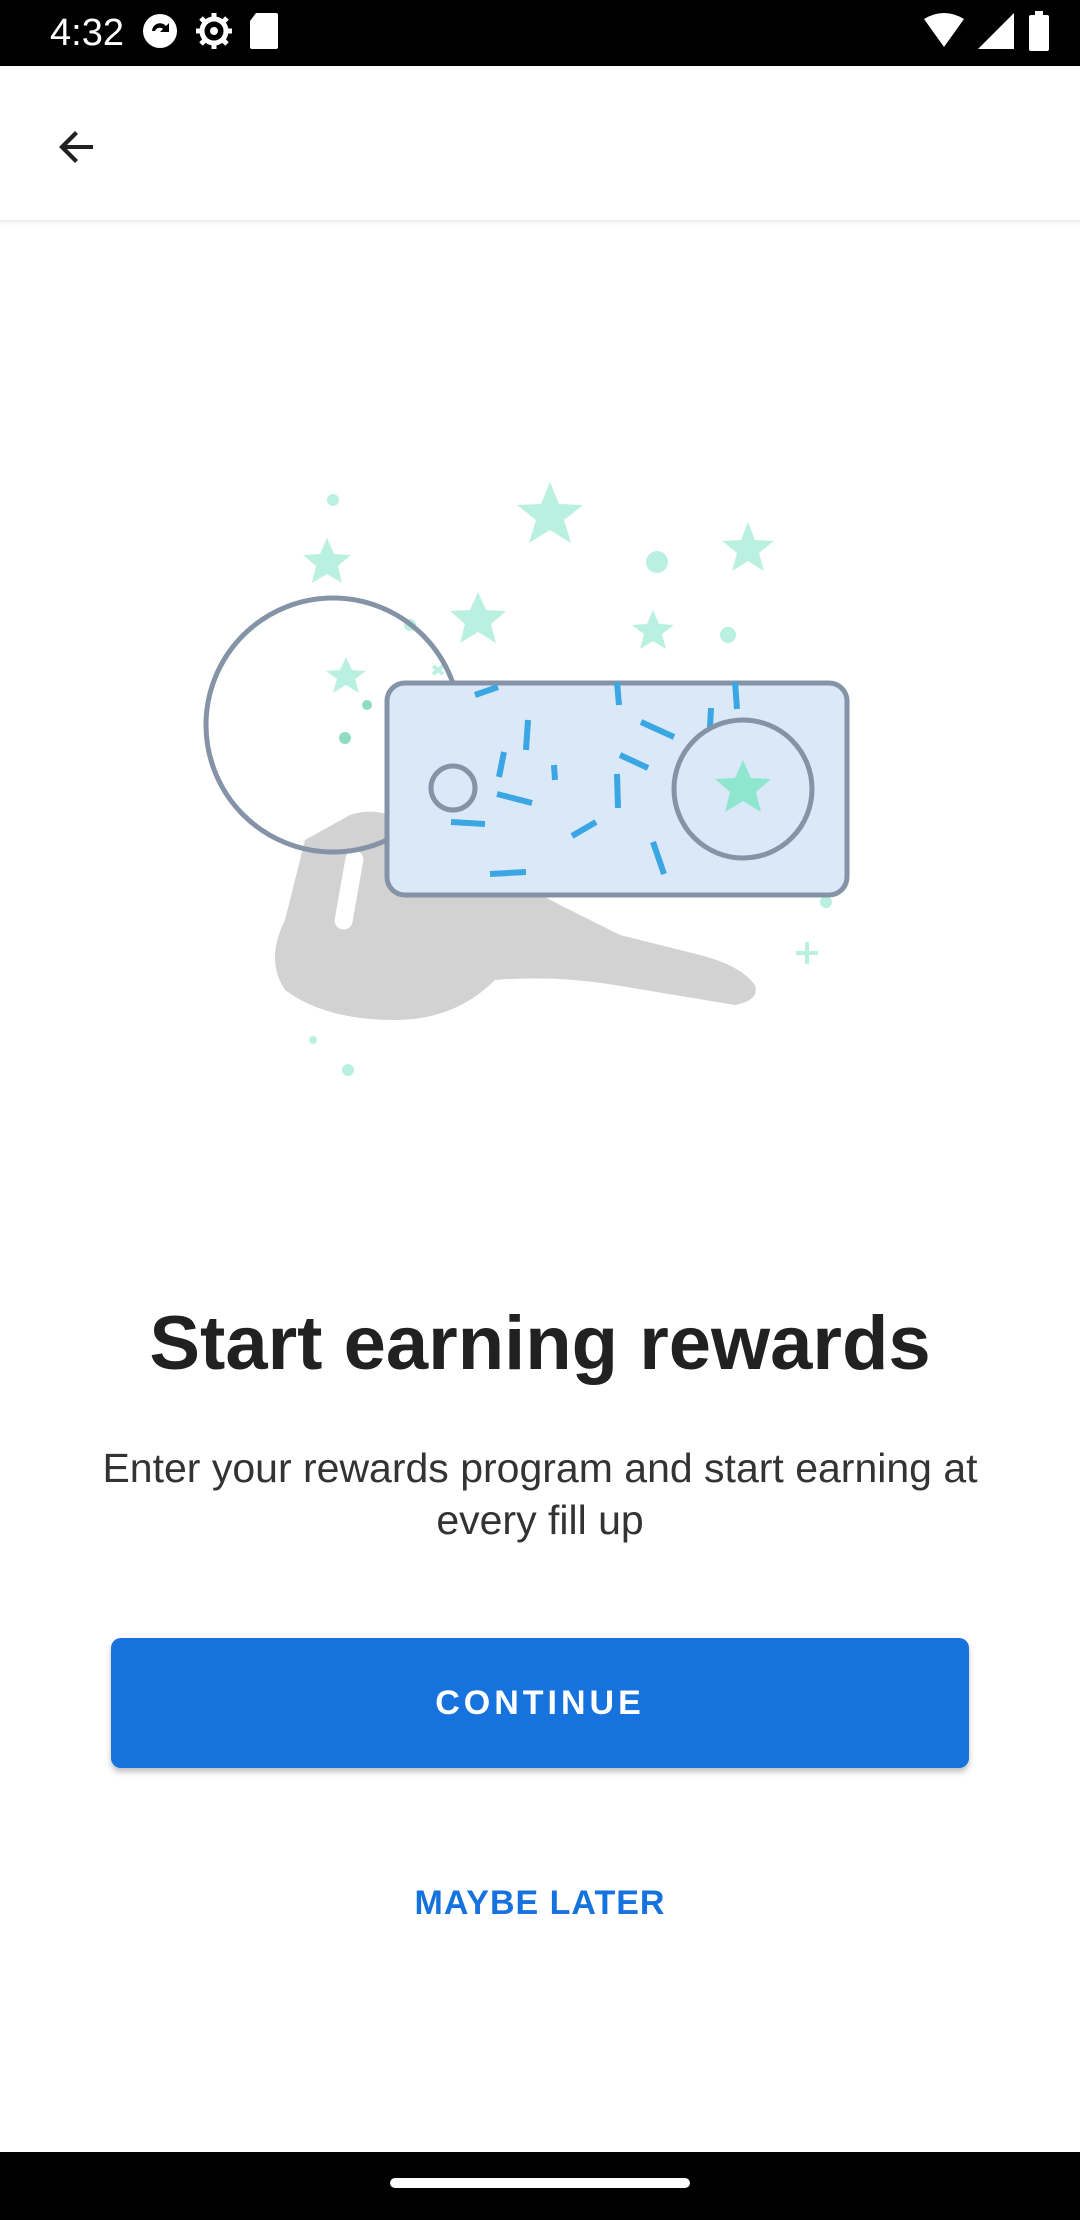 Image resolution: width=1080 pixels, height=2220 pixels. I want to click on sync-icon, so click(160, 33).